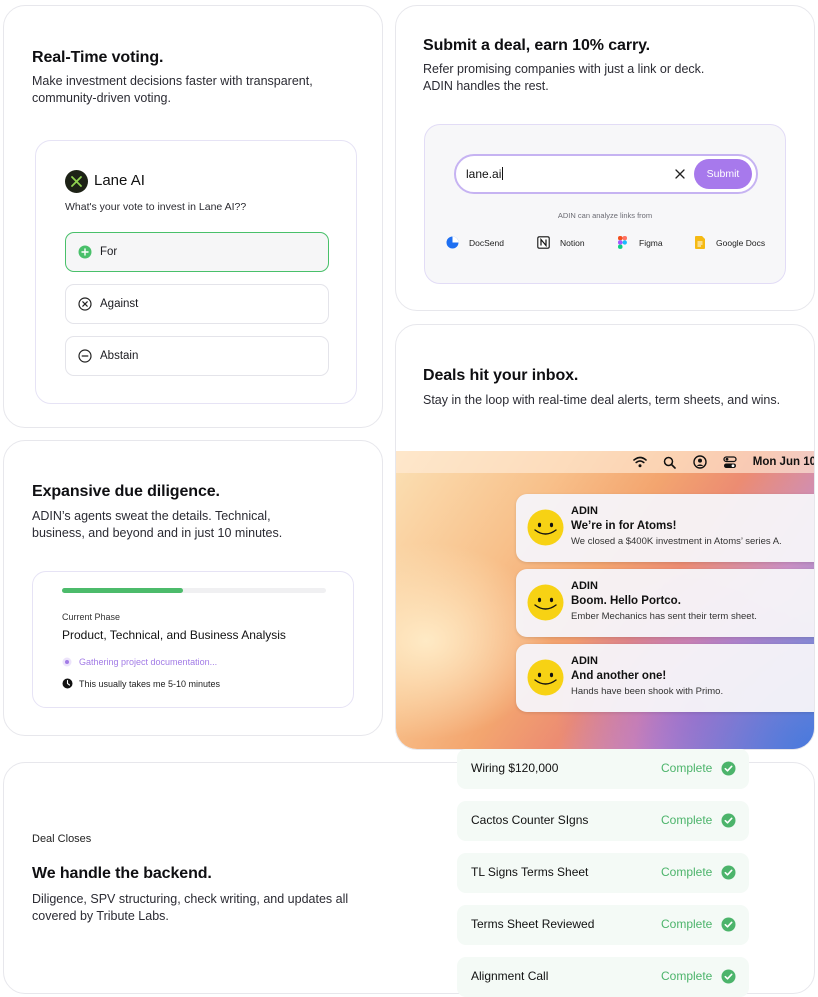  I want to click on x-circle-icon, so click(85, 304).